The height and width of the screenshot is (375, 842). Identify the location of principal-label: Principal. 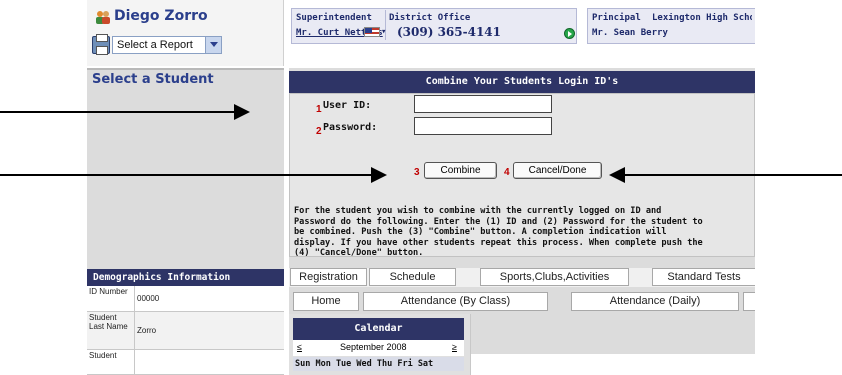
(616, 18).